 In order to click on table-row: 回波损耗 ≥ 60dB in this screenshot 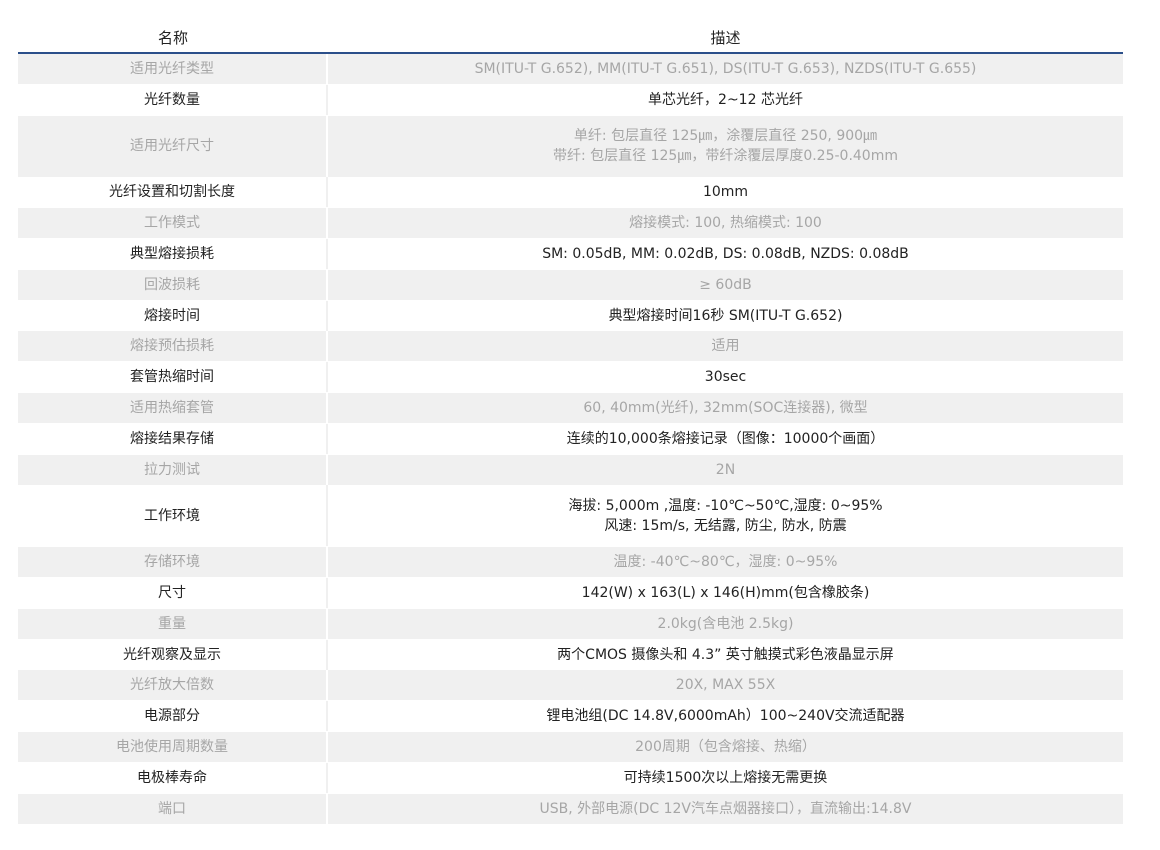, I will do `click(570, 284)`.